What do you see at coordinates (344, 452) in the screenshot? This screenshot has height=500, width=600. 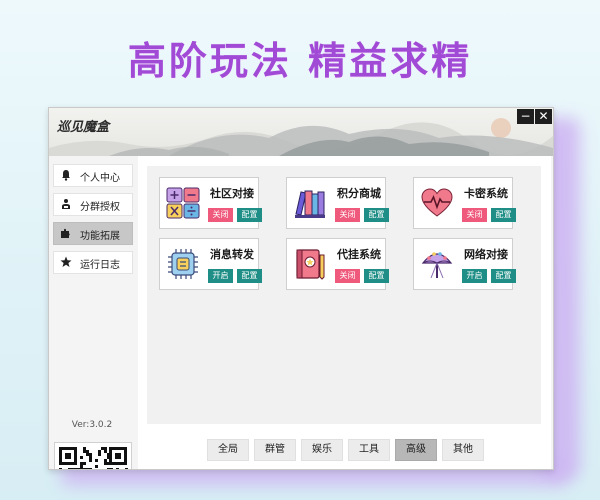 I see `category-tab-bar: 全局 群管 娱乐 工具 高级 其他` at bounding box center [344, 452].